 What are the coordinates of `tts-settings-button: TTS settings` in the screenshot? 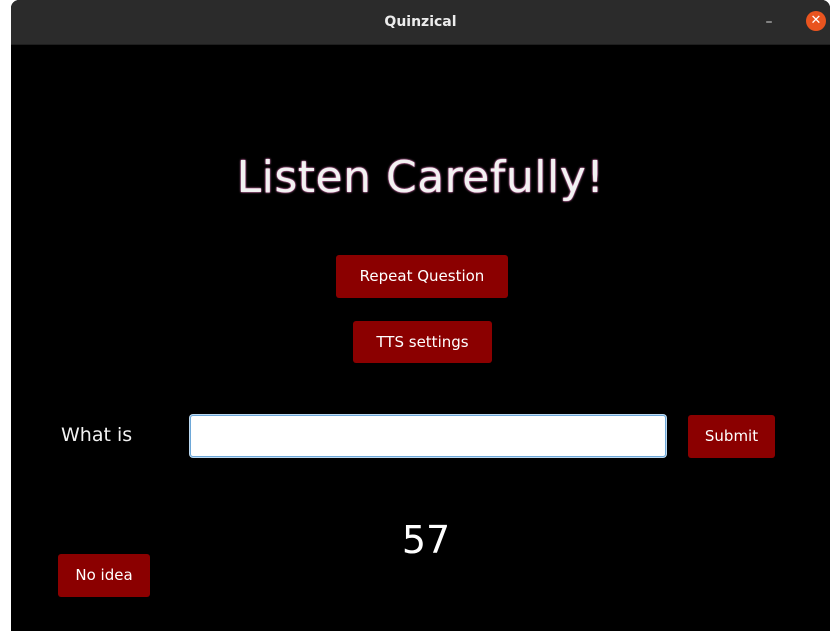 It's located at (422, 342).